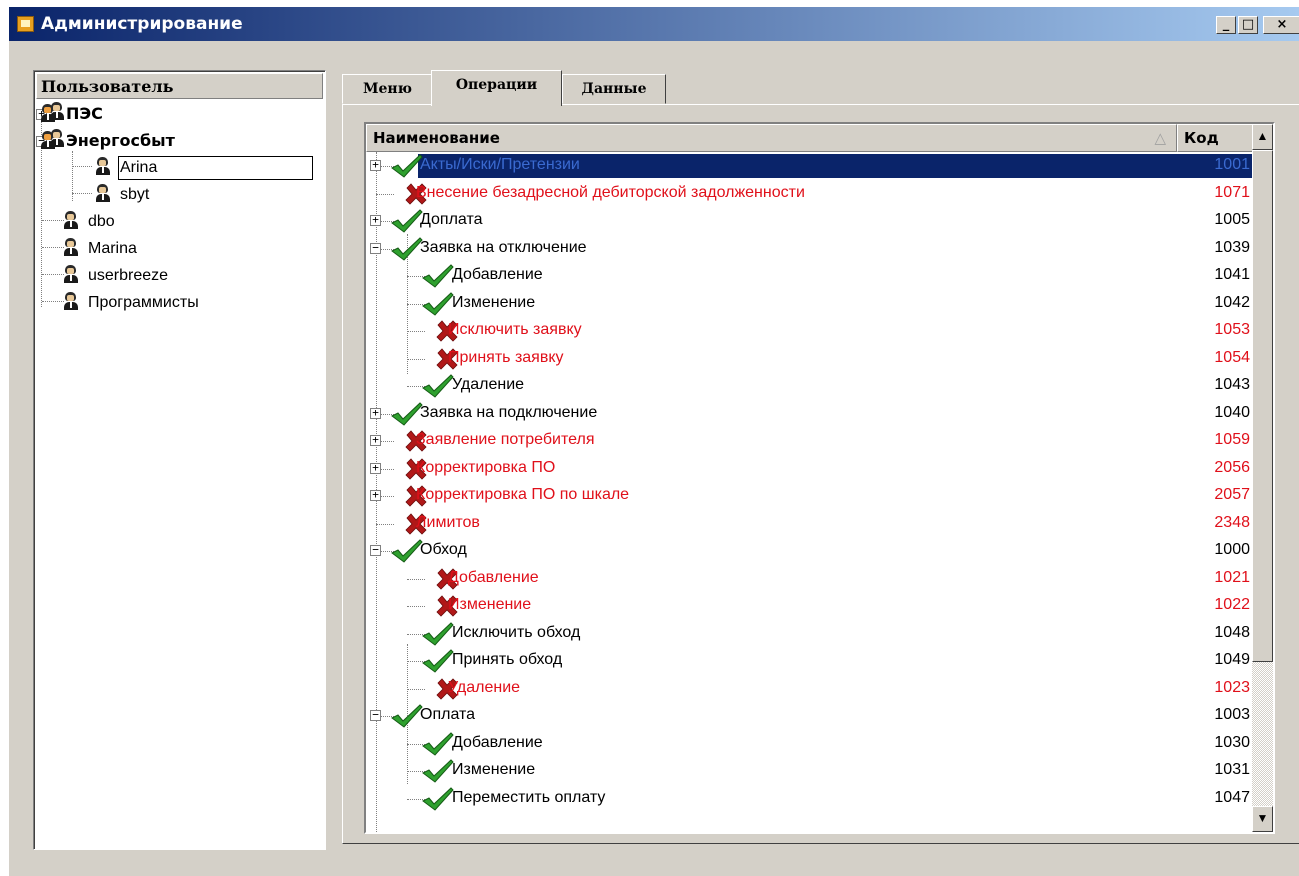  Describe the element at coordinates (134, 195) in the screenshot. I see `user-tree-item: sbyt` at that location.